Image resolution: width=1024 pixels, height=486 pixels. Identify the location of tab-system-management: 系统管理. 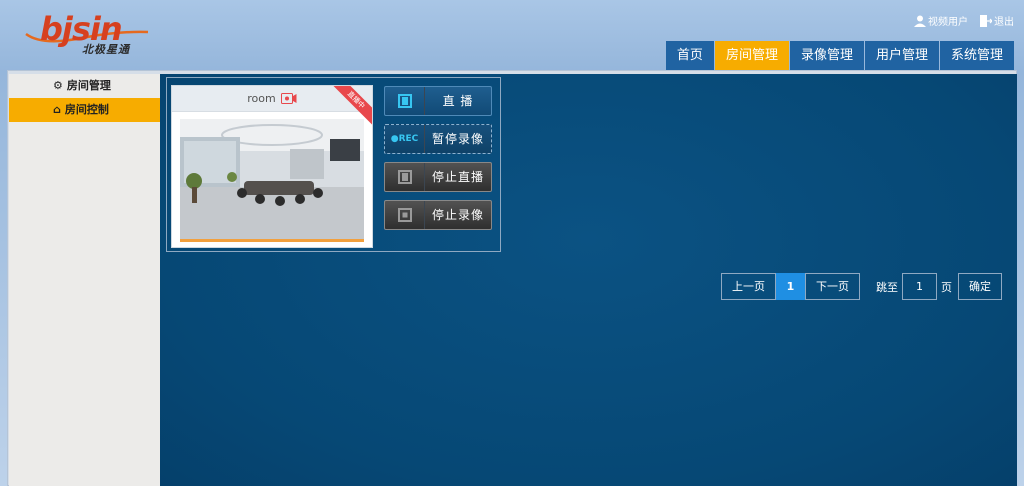
(976, 55).